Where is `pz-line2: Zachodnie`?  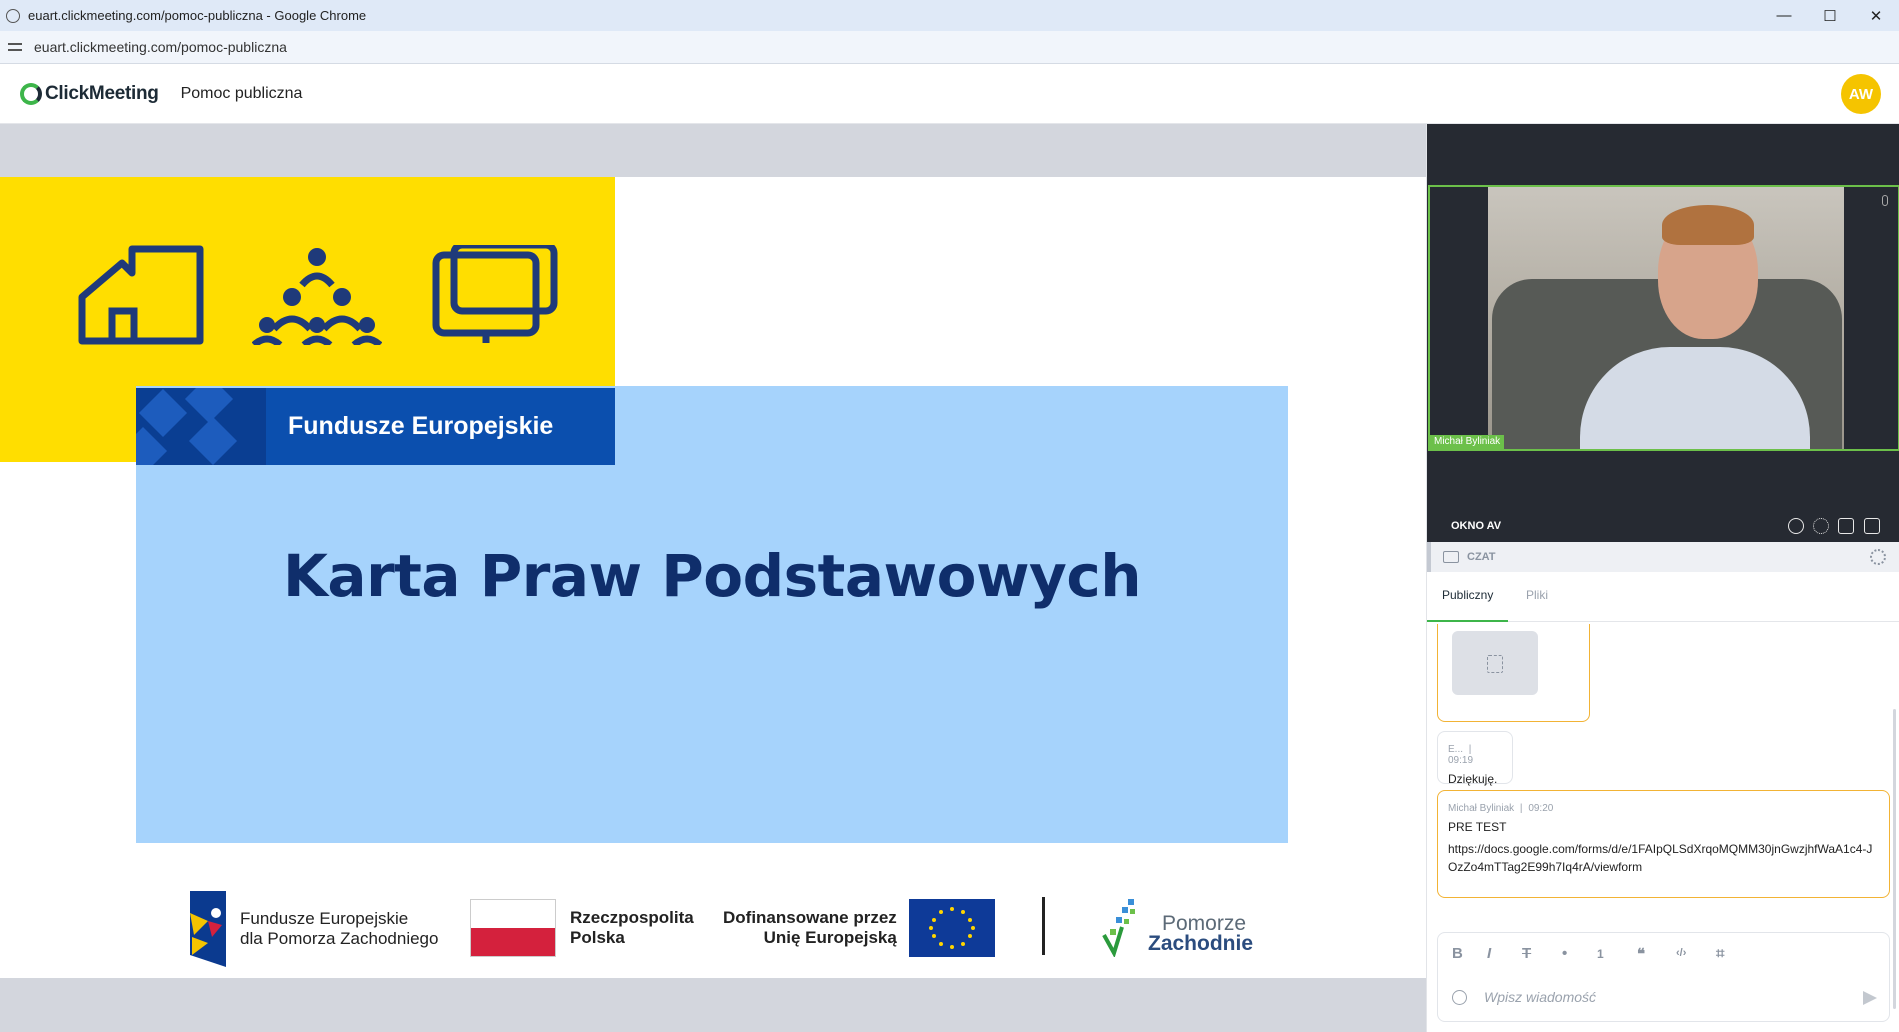
pz-line2: Zachodnie is located at coordinates (1201, 943).